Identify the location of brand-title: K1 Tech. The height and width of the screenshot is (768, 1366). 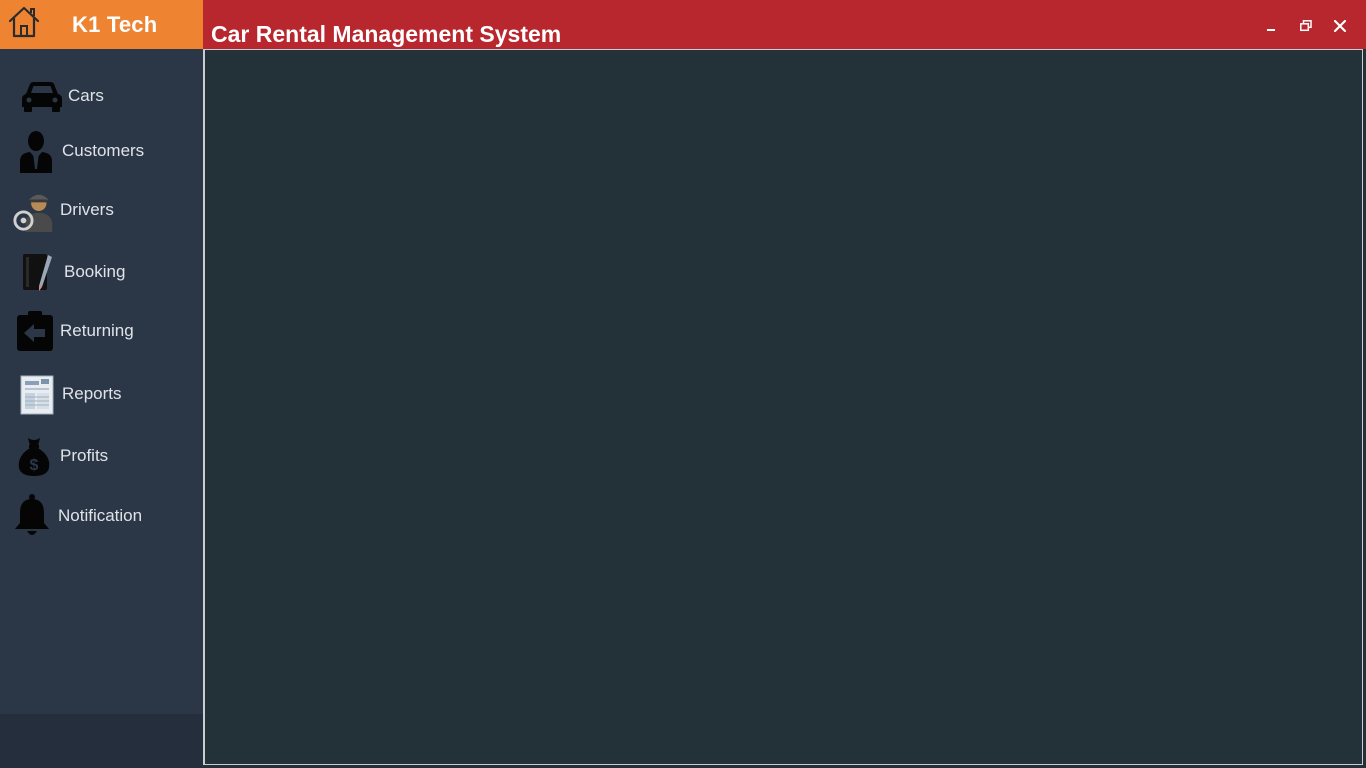
(115, 24).